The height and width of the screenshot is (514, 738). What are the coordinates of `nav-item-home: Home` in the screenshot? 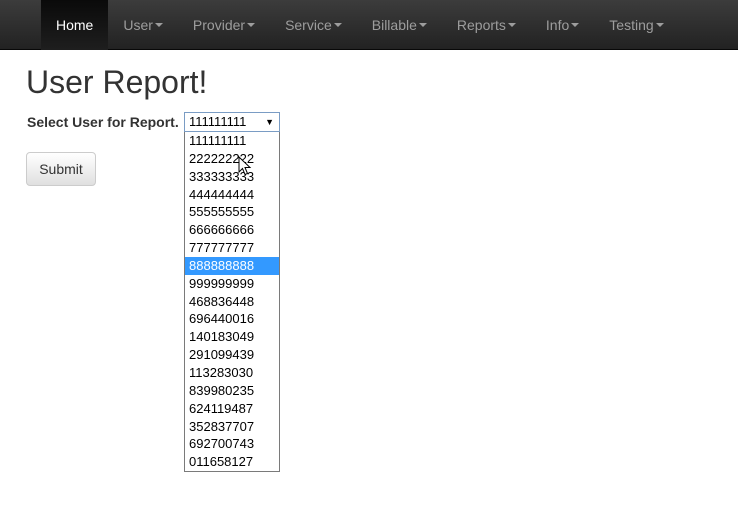 It's located at (75, 25).